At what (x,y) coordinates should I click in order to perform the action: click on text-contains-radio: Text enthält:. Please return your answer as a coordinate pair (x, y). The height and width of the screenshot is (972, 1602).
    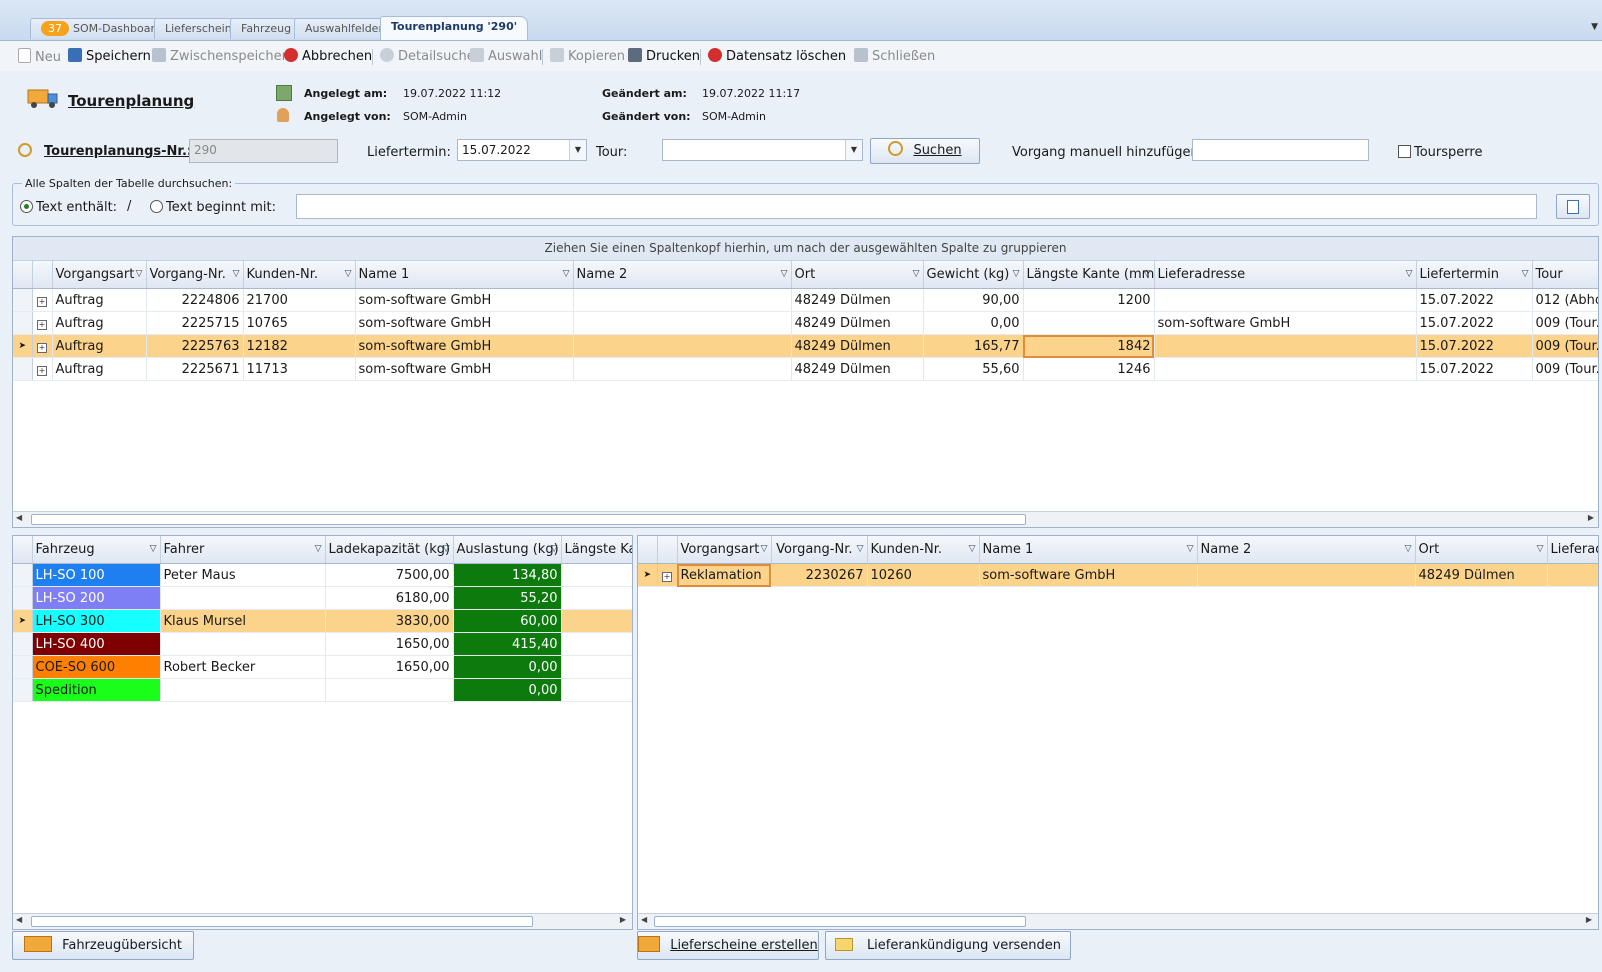
    Looking at the image, I should click on (68, 207).